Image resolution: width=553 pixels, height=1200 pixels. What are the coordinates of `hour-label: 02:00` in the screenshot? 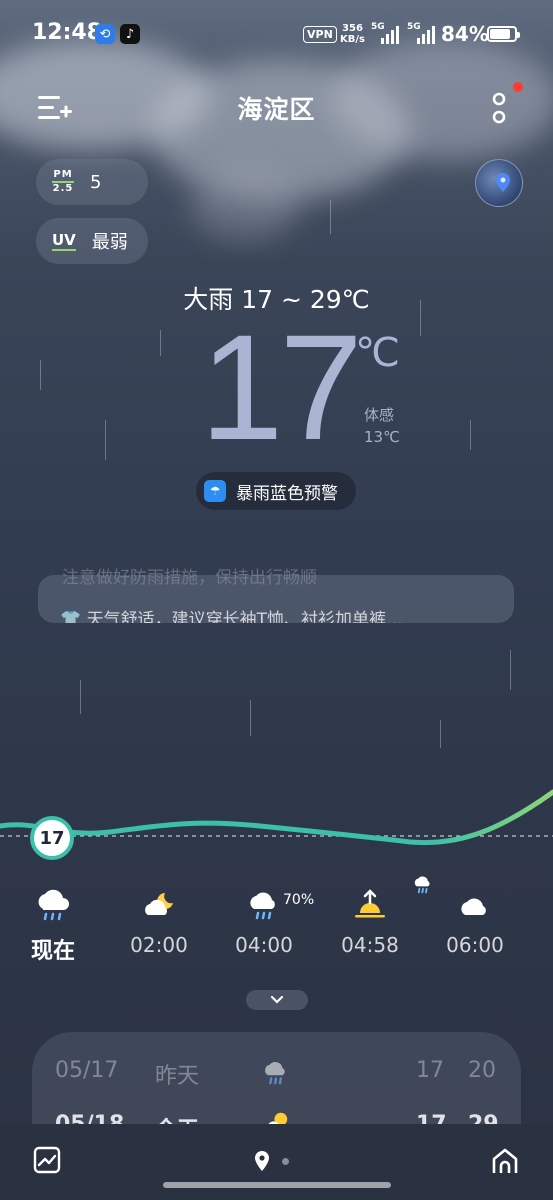 It's located at (159, 945).